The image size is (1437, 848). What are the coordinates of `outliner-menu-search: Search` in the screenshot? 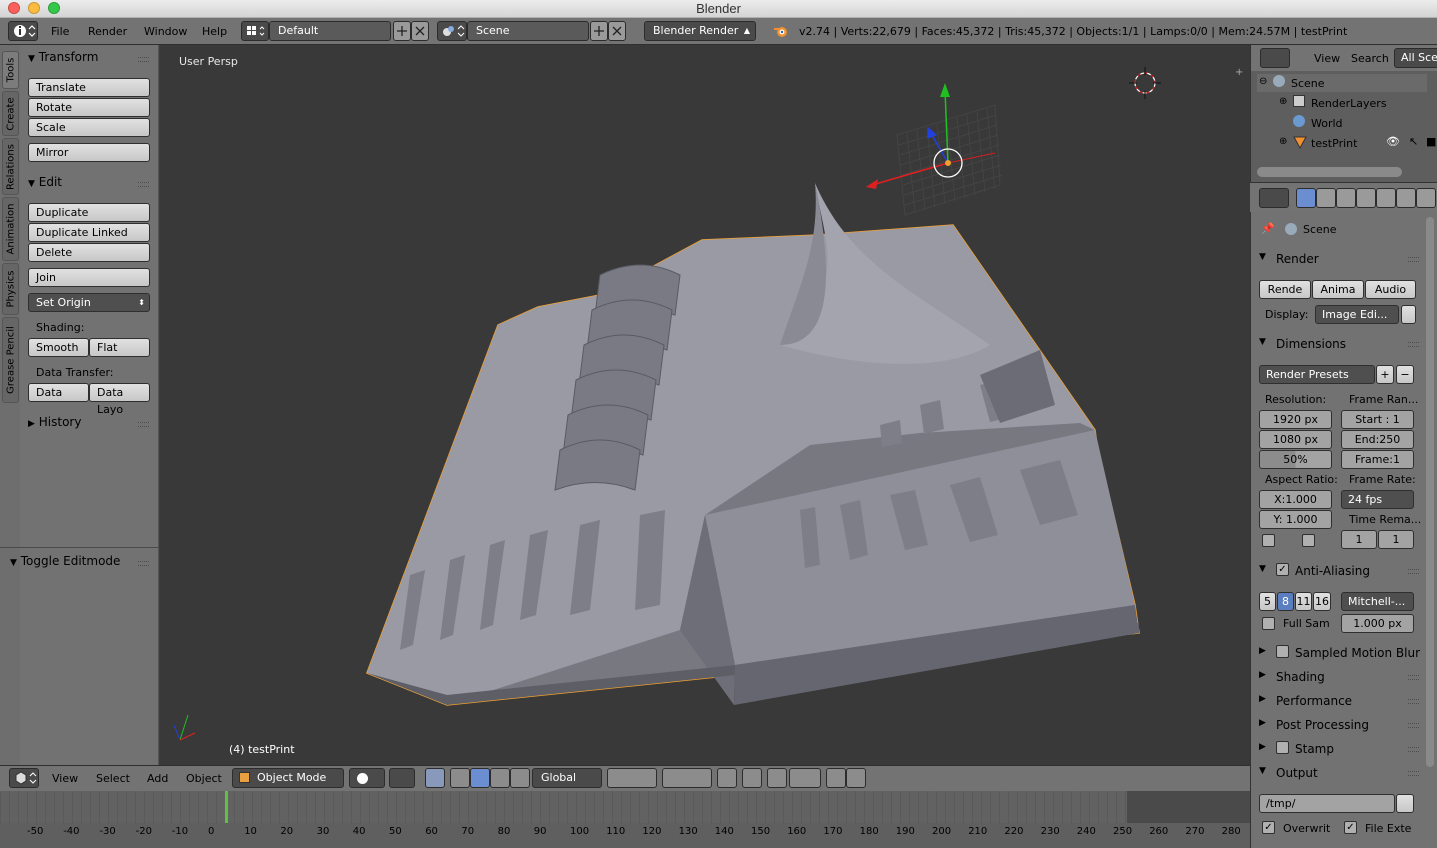 It's located at (1370, 58).